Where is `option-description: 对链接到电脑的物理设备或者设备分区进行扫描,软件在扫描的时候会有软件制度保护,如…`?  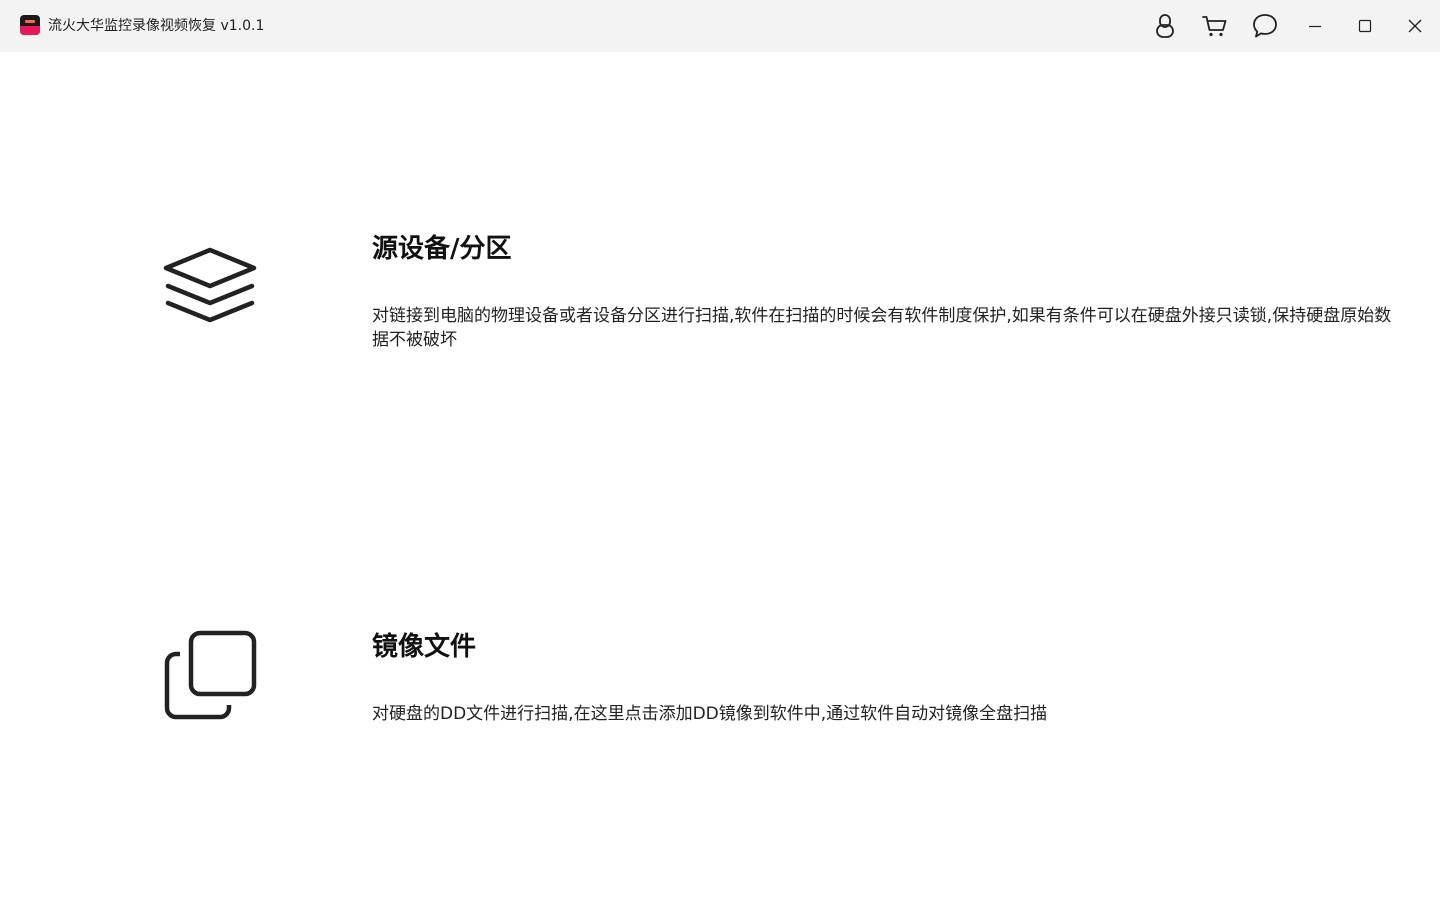 option-description: 对链接到电脑的物理设备或者设备分区进行扫描,软件在扫描的时候会有软件制度保护,如… is located at coordinates (882, 328).